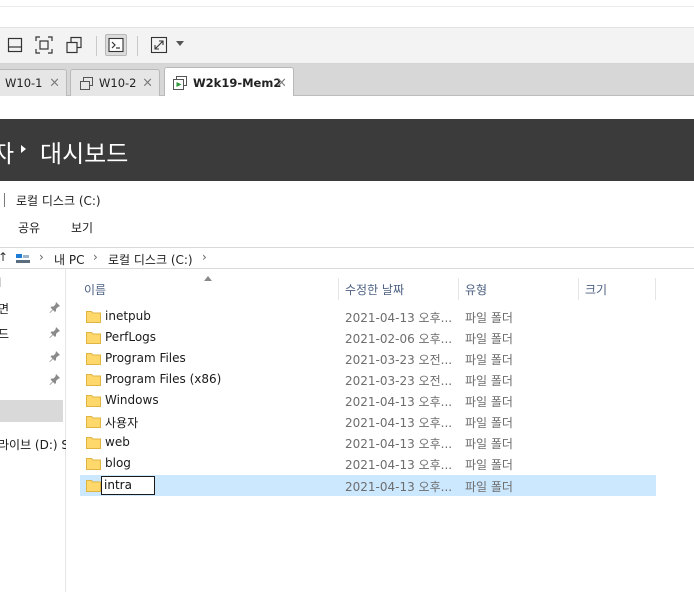 The image size is (694, 592). What do you see at coordinates (96, 46) in the screenshot?
I see `toolbar-separator` at bounding box center [96, 46].